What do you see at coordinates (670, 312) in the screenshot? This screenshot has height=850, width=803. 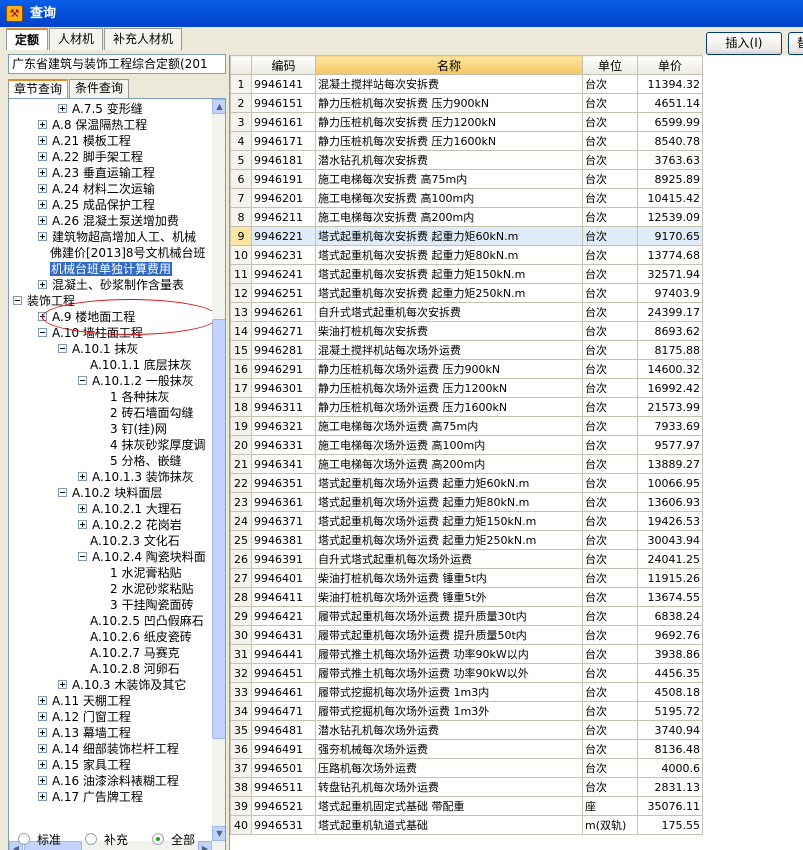 I see `cell-price: 24399.17` at bounding box center [670, 312].